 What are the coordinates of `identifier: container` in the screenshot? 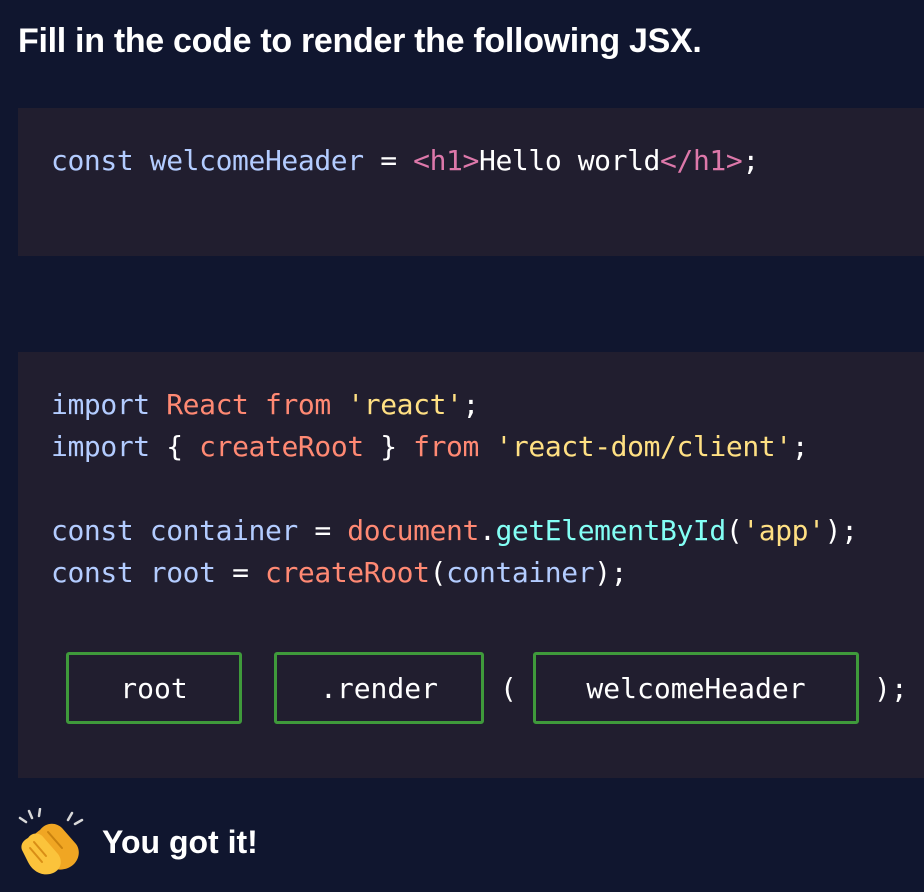 It's located at (224, 530).